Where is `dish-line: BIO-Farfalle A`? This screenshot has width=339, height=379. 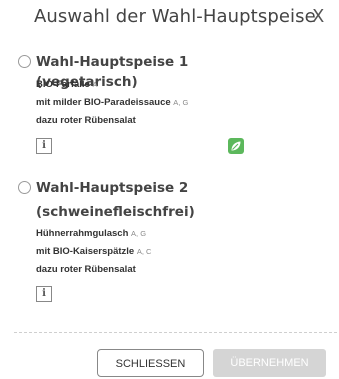 dish-line: BIO-Farfalle A is located at coordinates (67, 85).